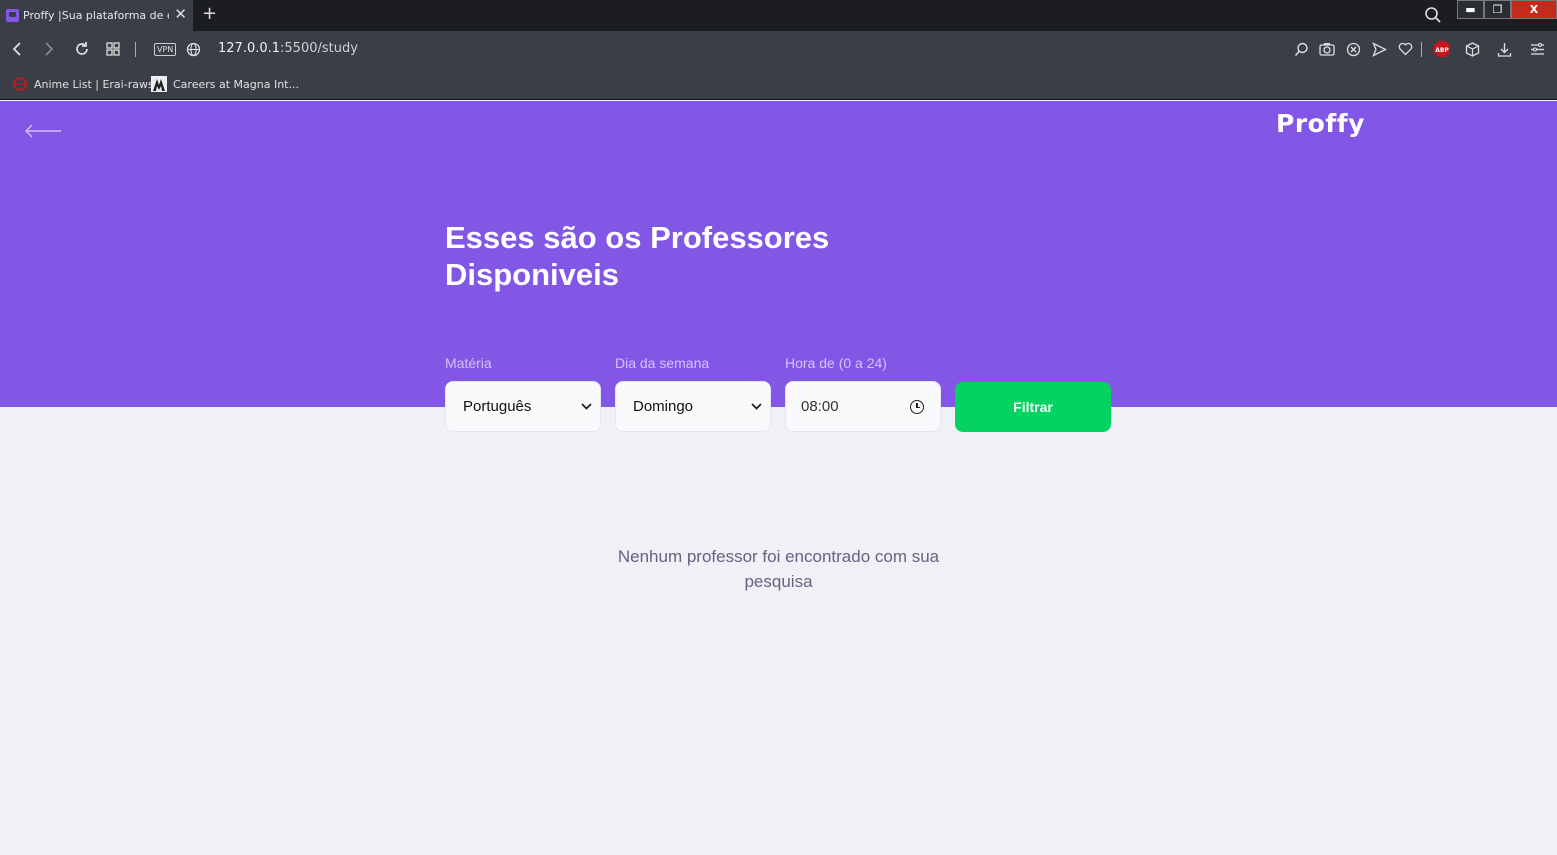  Describe the element at coordinates (135, 49) in the screenshot. I see `toolbar-divider` at that location.